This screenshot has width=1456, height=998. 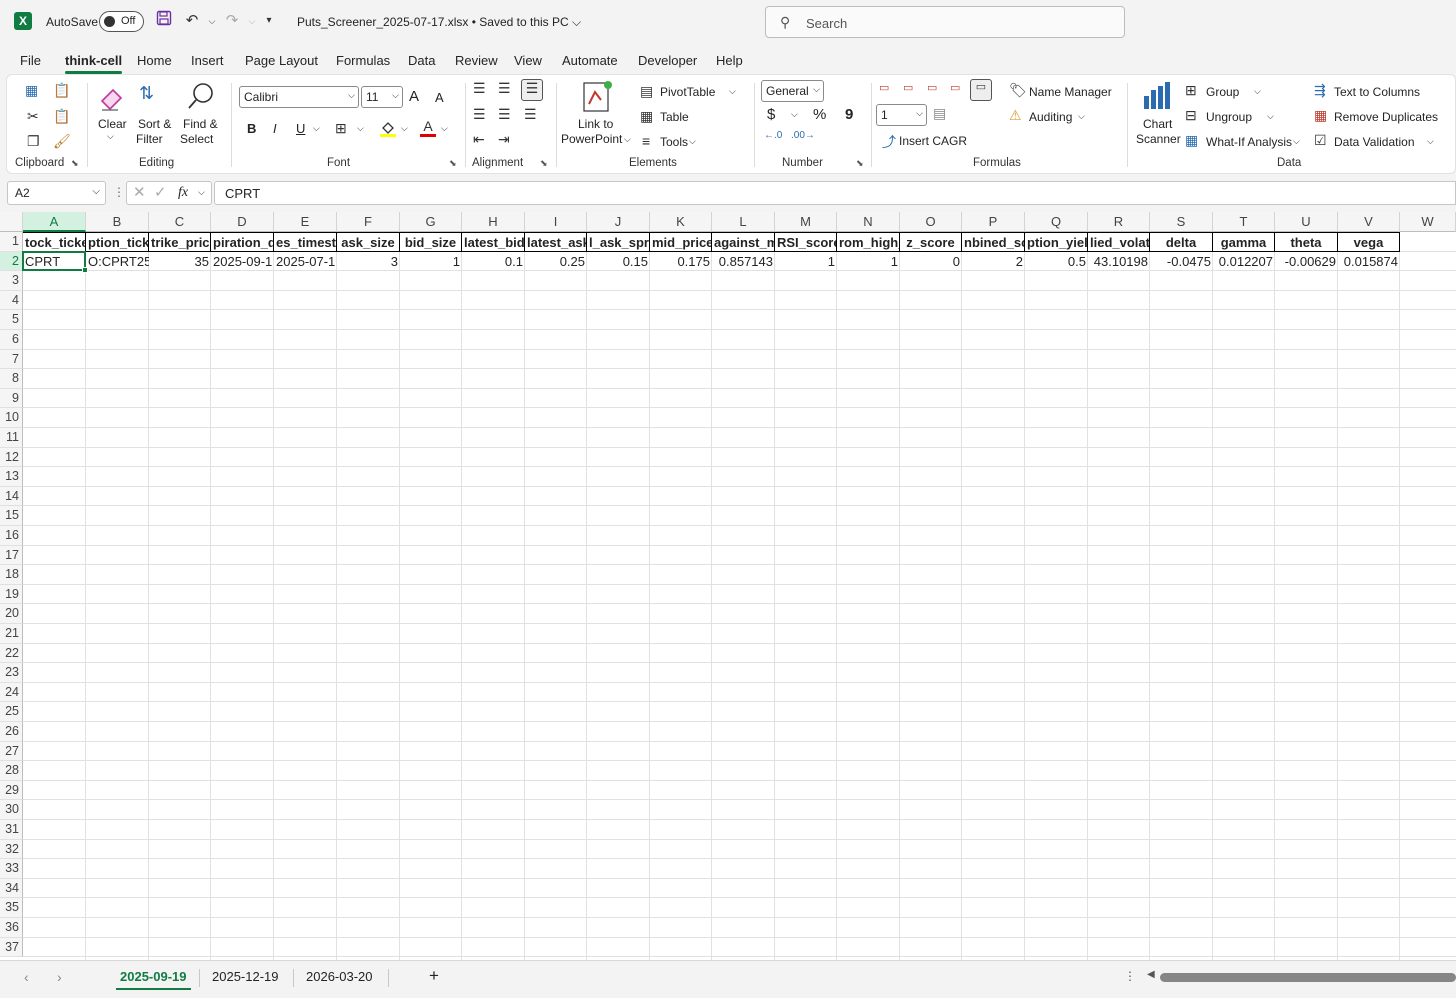 What do you see at coordinates (743, 262) in the screenshot?
I see `data-cell: 0.857143` at bounding box center [743, 262].